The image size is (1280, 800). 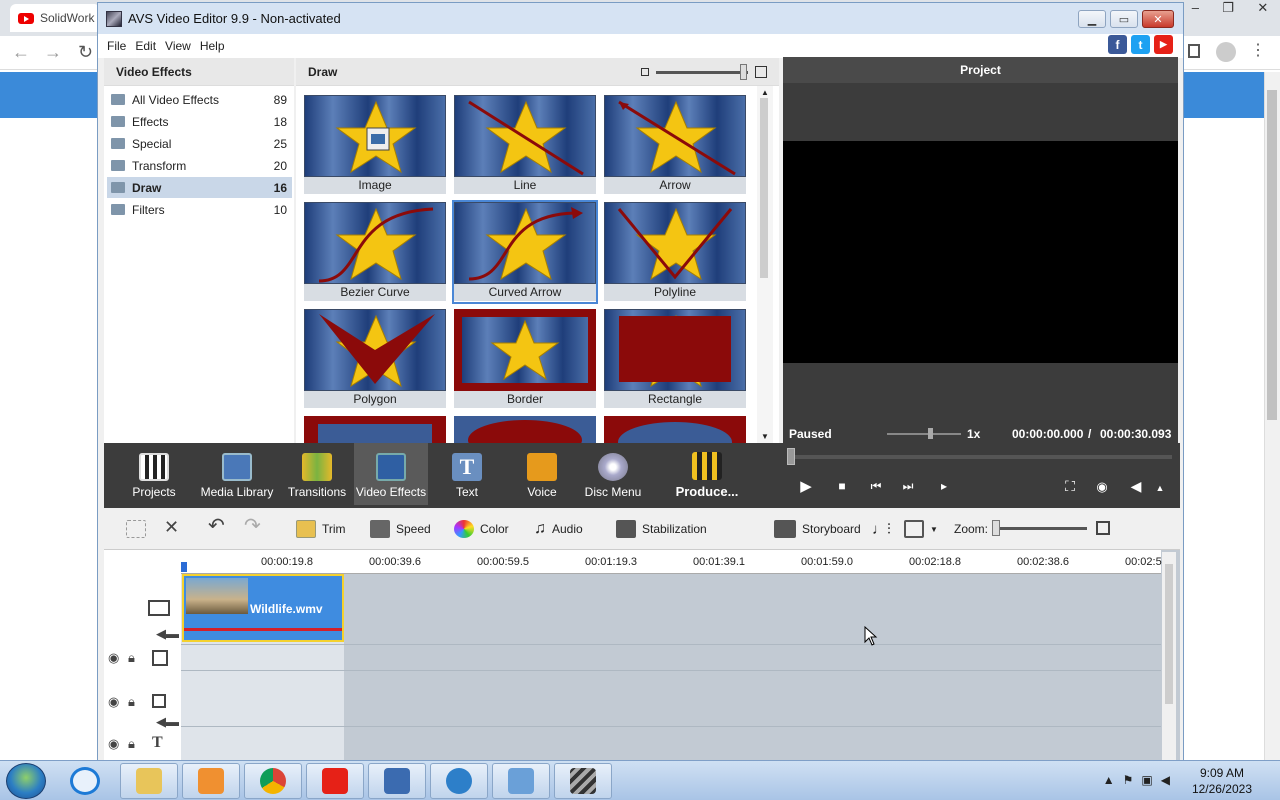 I want to click on transitions-button: Transitions, so click(x=317, y=474).